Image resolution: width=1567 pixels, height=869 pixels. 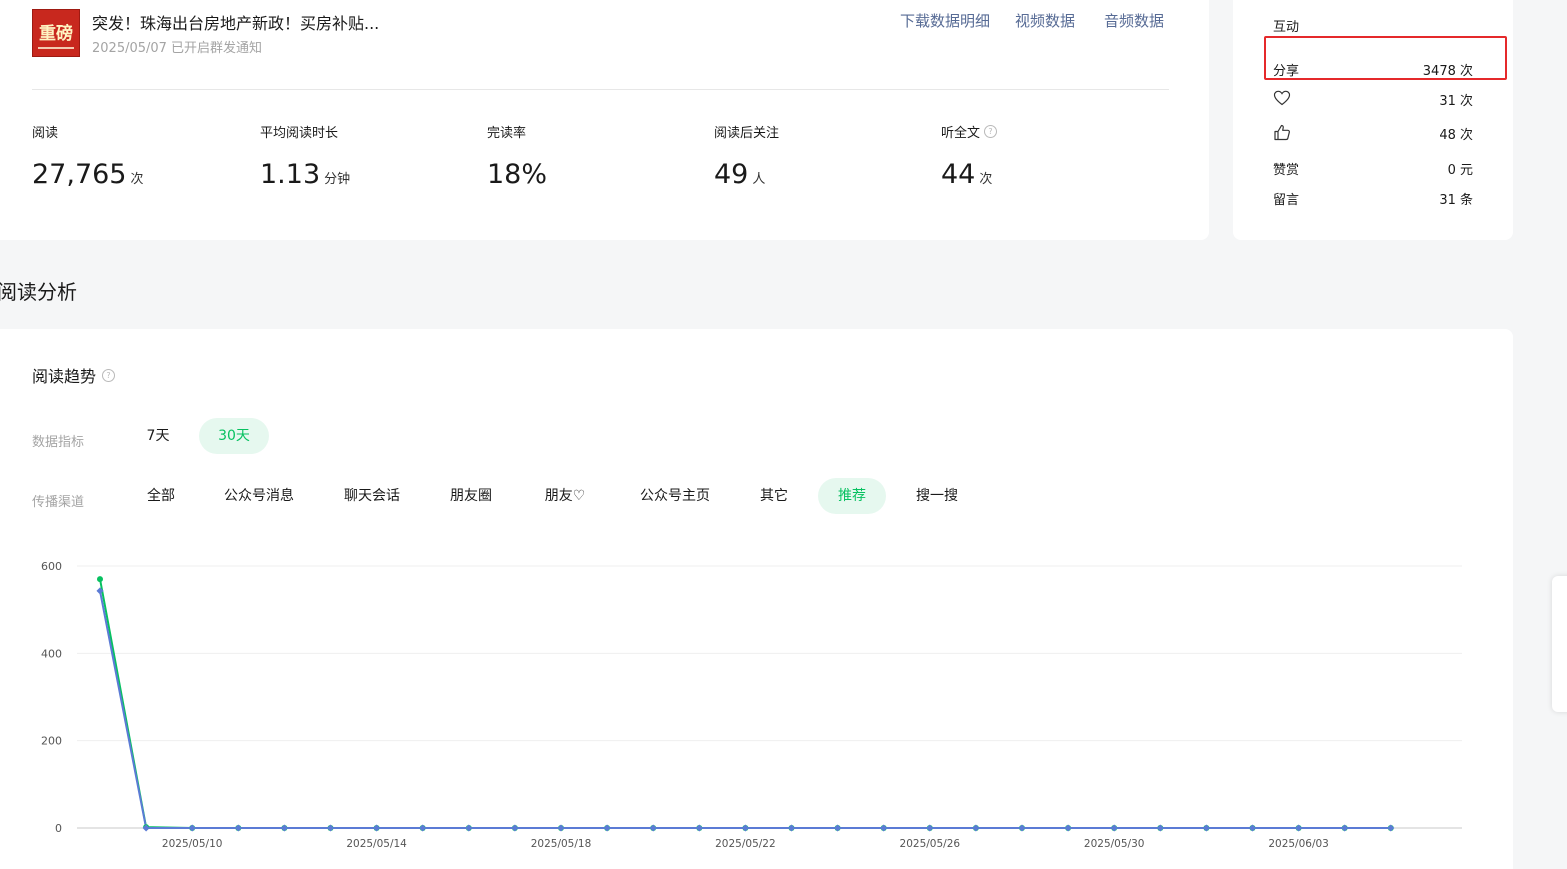 I want to click on y-tick-label: 400, so click(x=51, y=653).